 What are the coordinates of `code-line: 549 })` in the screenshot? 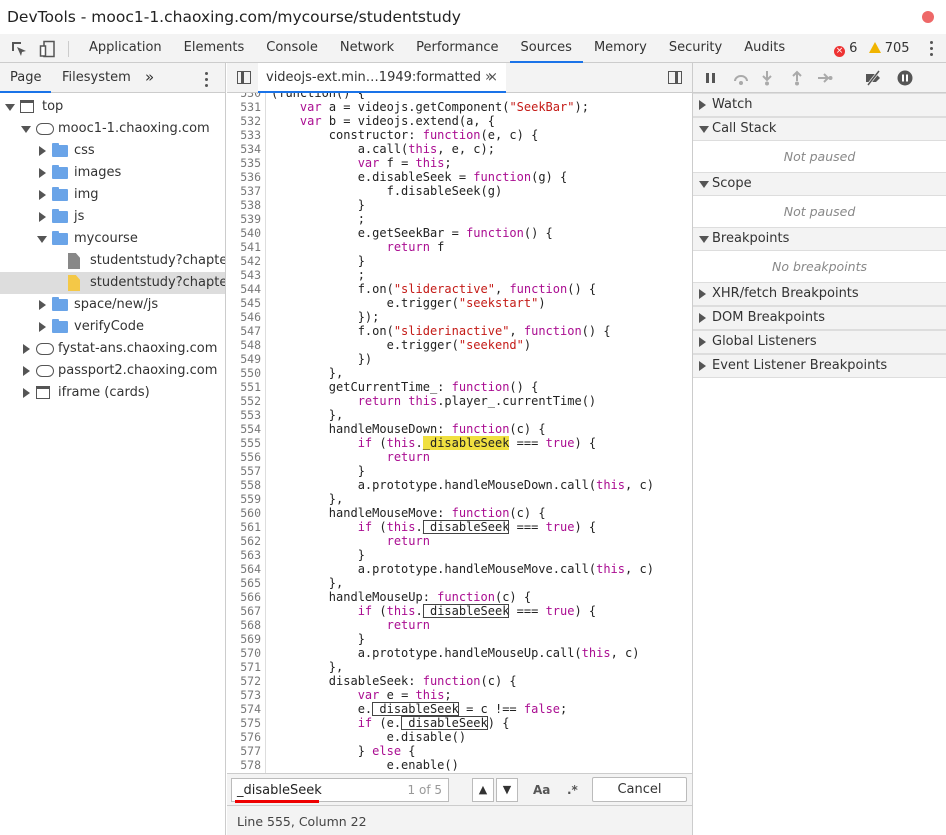 It's located at (459, 359).